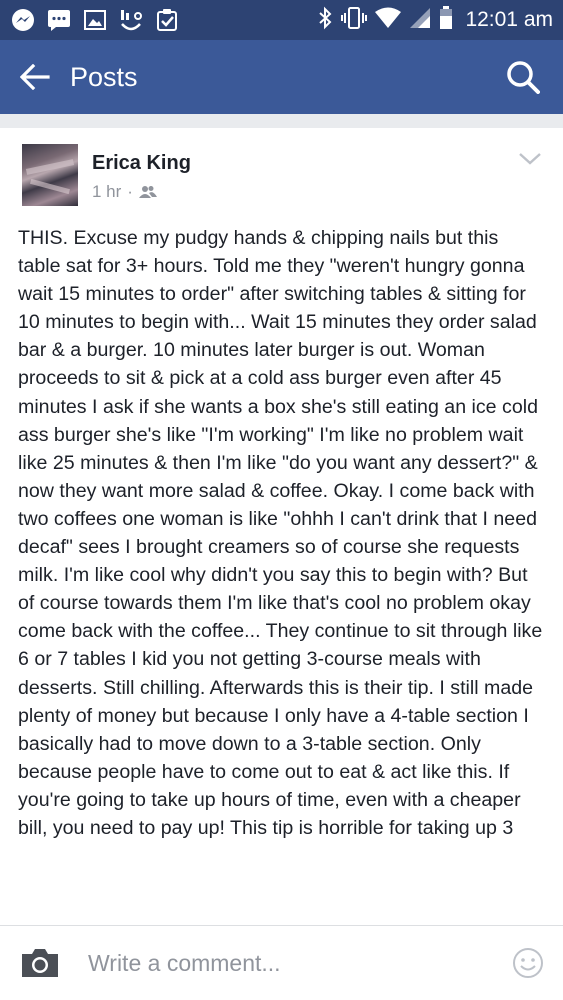 The width and height of the screenshot is (563, 1000). What do you see at coordinates (167, 20) in the screenshot?
I see `clipboard-check-icon` at bounding box center [167, 20].